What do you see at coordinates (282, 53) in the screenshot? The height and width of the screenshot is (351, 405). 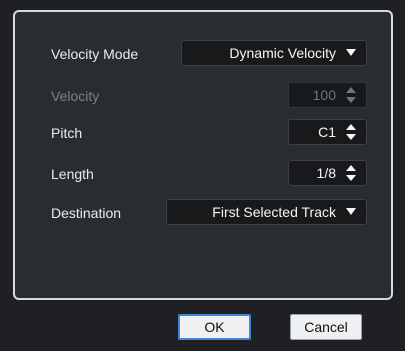 I see `velocity-mode-value: Dynamic Velocity` at bounding box center [282, 53].